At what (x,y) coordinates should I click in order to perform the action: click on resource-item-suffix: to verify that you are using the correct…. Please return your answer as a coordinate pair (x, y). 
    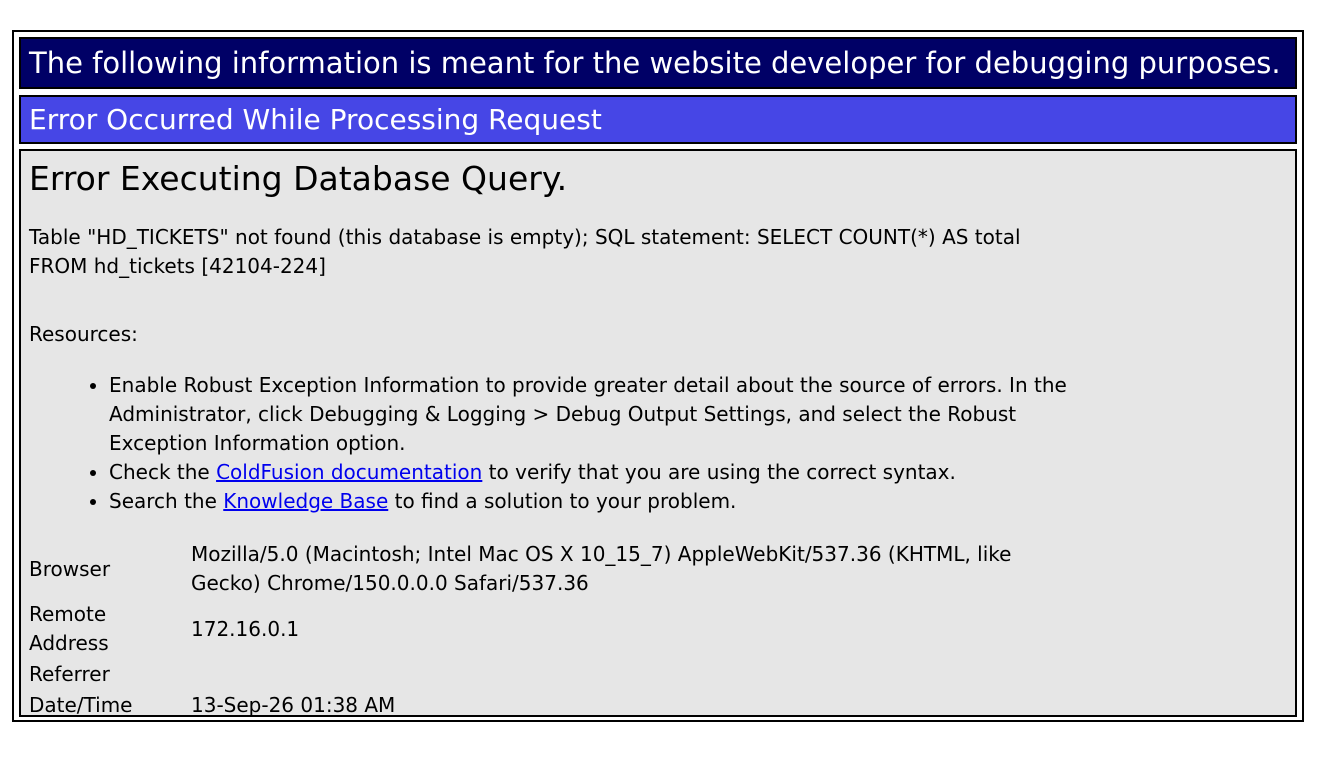
    Looking at the image, I should click on (719, 472).